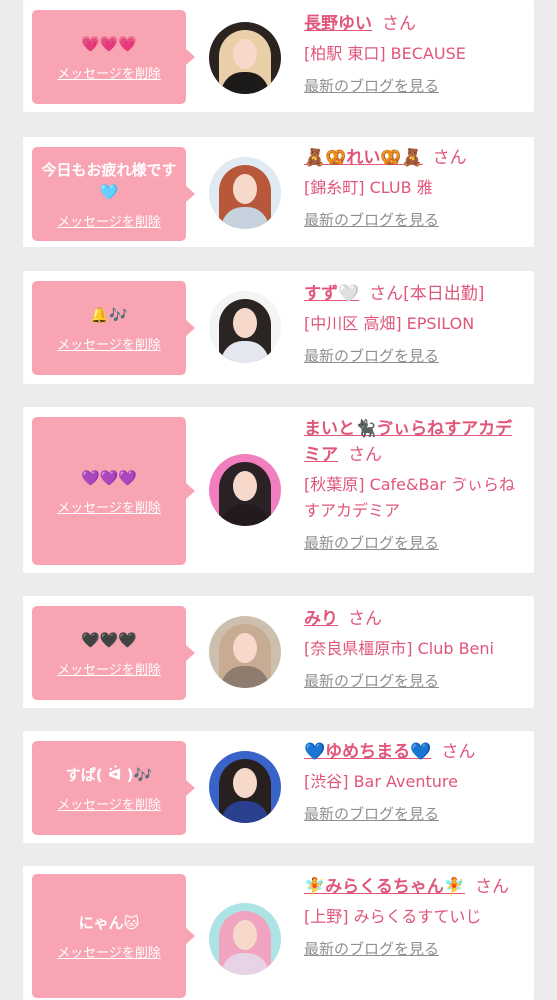 The height and width of the screenshot is (1000, 557). What do you see at coordinates (113, 653) in the screenshot?
I see `message-bubble: 🖤🖤🖤 メッセージを削除` at bounding box center [113, 653].